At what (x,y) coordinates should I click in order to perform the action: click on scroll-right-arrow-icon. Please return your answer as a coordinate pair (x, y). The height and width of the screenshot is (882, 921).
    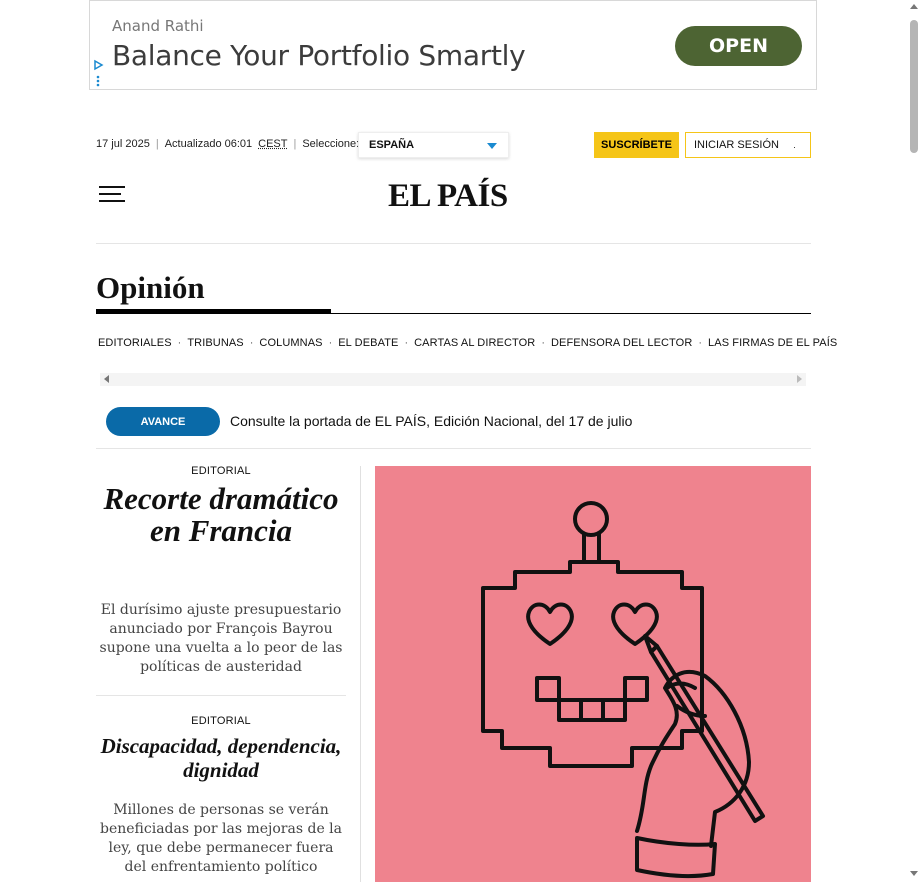
    Looking at the image, I should click on (799, 379).